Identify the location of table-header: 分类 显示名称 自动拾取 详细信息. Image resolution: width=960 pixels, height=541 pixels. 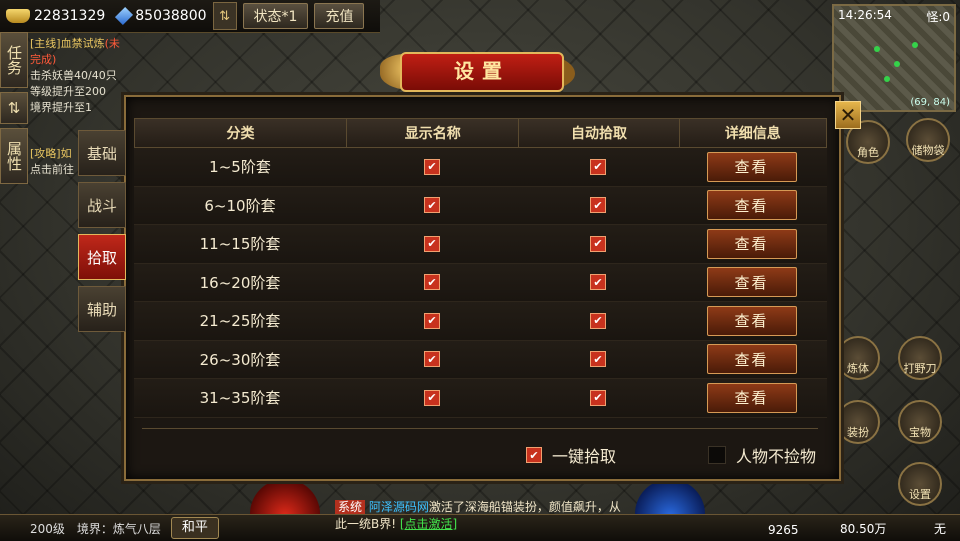
(480, 133).